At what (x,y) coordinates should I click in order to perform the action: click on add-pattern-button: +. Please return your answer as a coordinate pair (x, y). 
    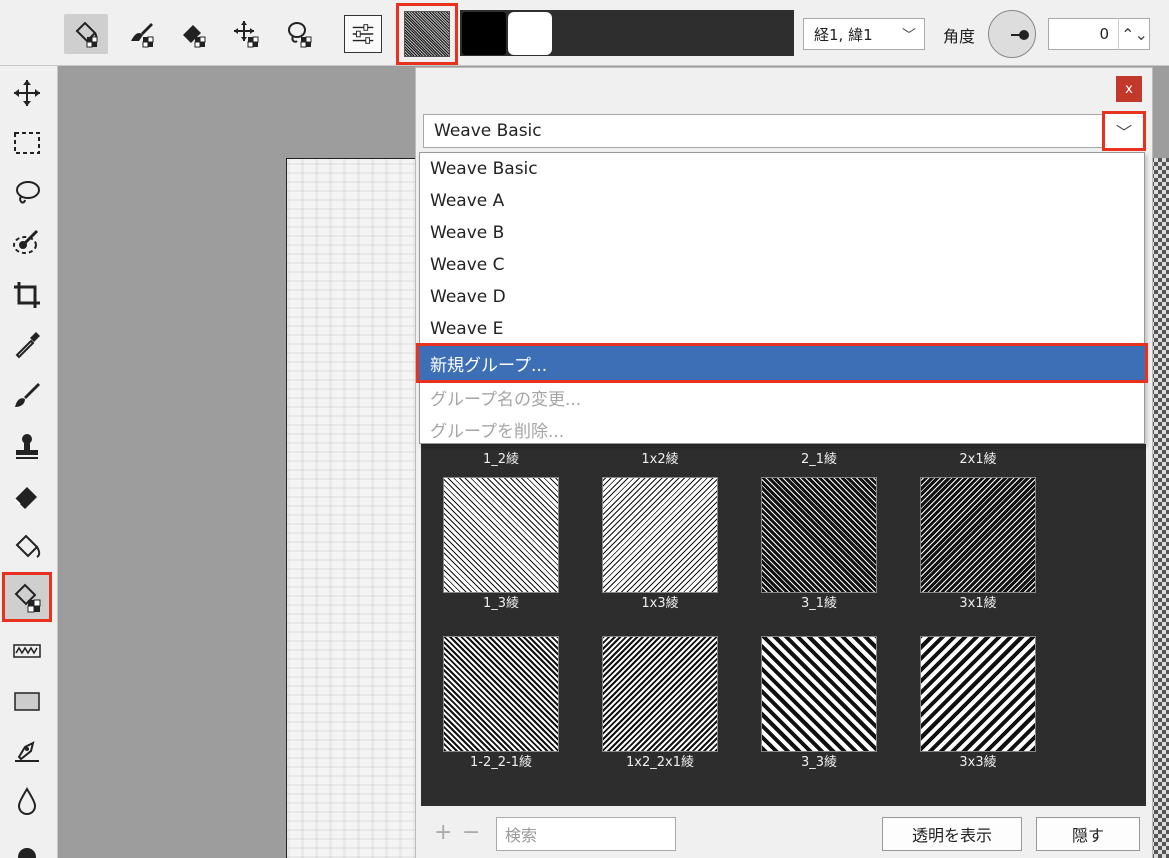
    Looking at the image, I should click on (443, 832).